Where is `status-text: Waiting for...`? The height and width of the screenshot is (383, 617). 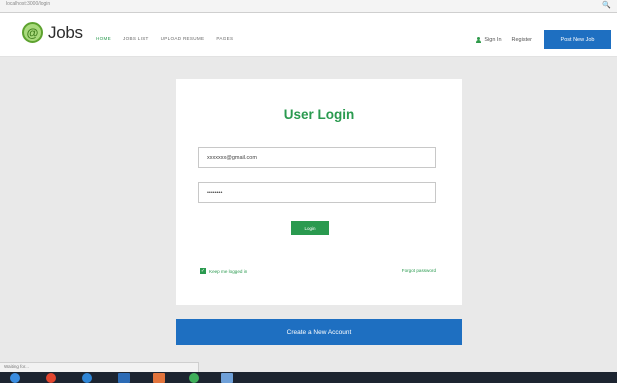
status-text: Waiting for... is located at coordinates (16, 366).